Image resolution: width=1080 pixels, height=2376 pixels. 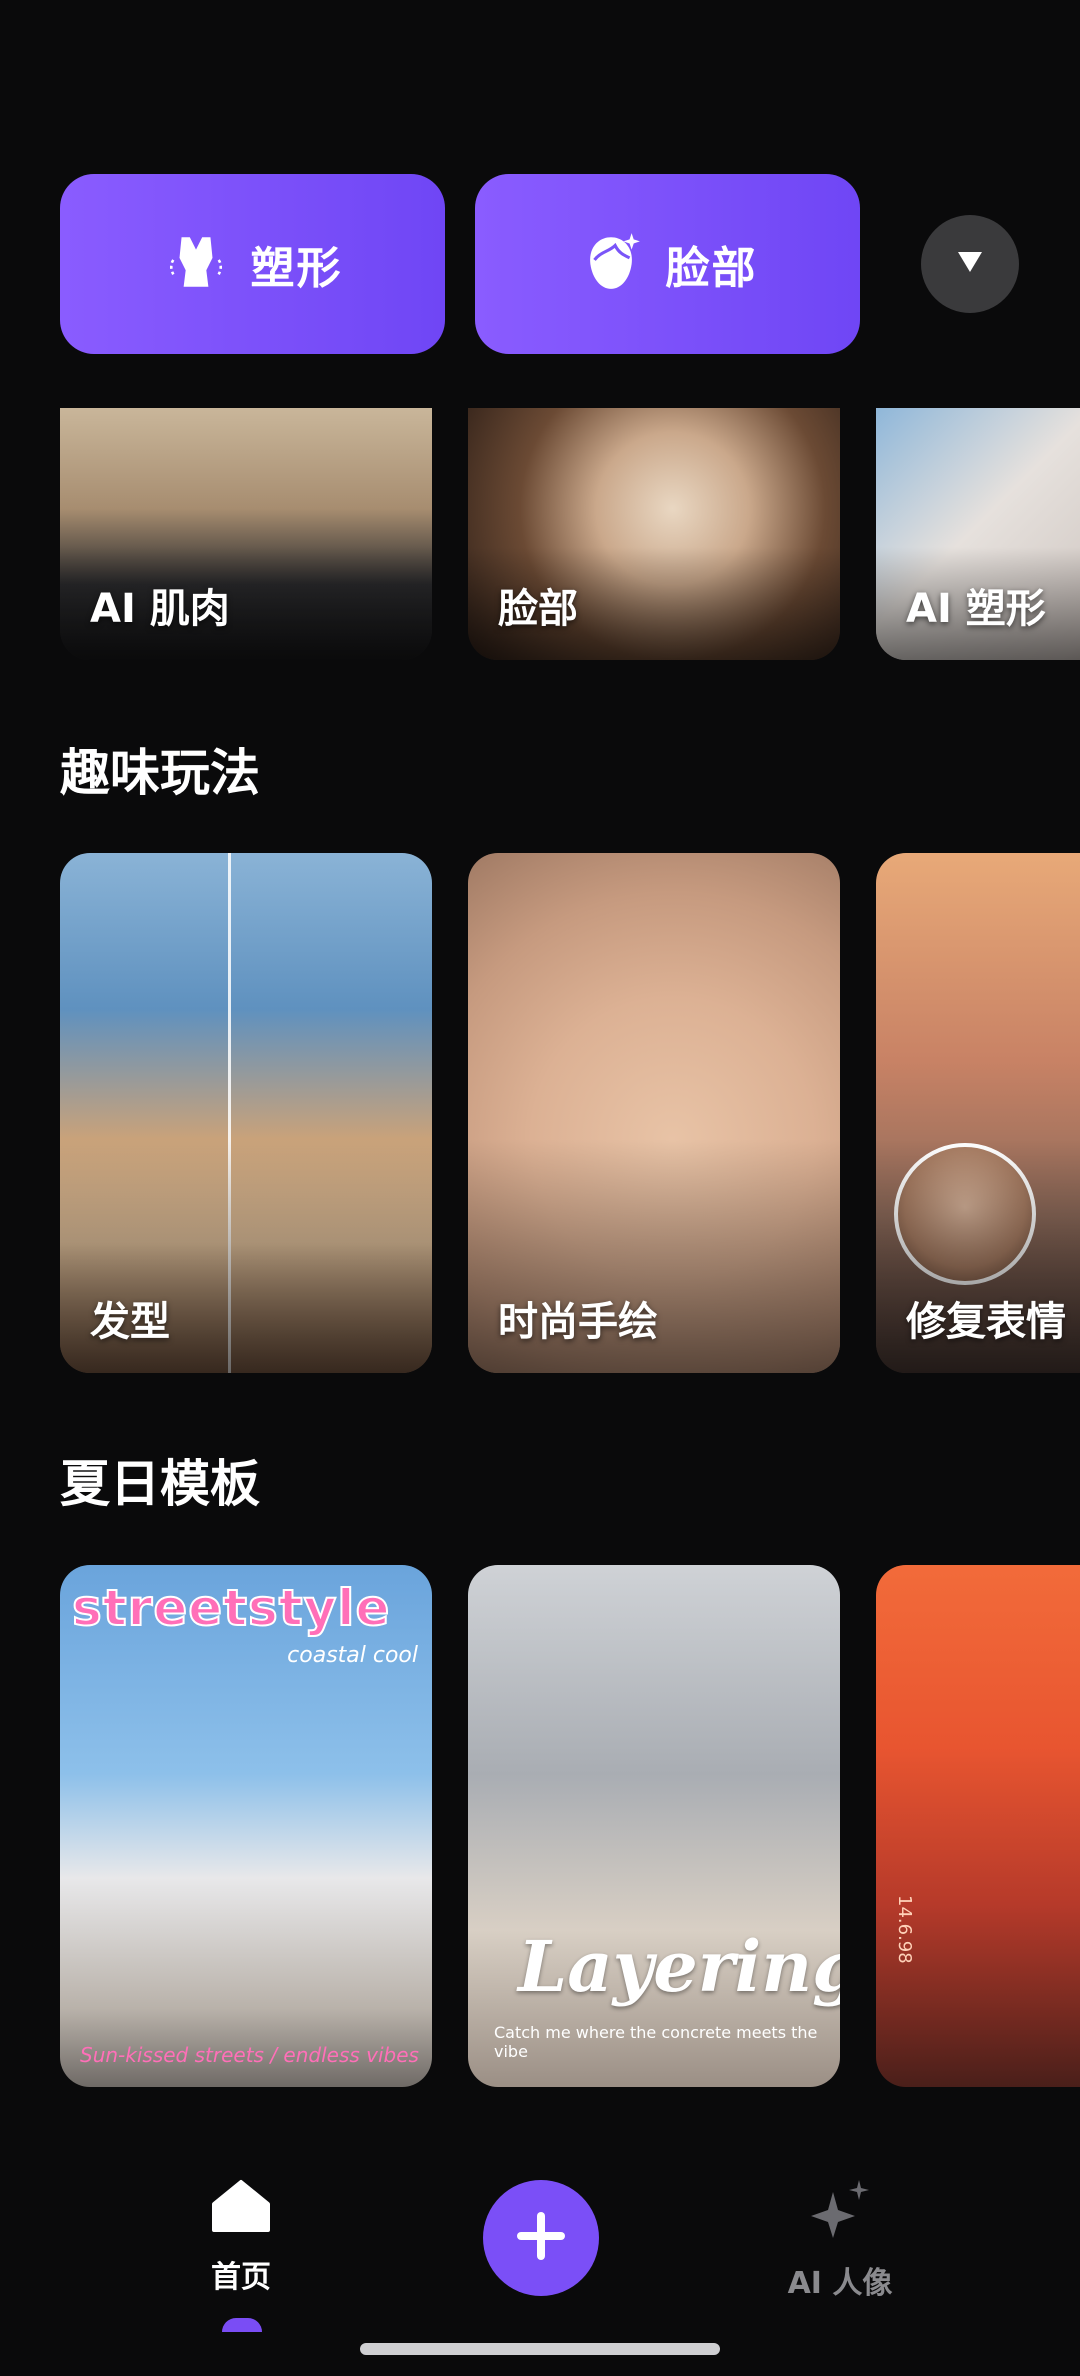 What do you see at coordinates (978, 1113) in the screenshot?
I see `fix-expression-card: 修复表情` at bounding box center [978, 1113].